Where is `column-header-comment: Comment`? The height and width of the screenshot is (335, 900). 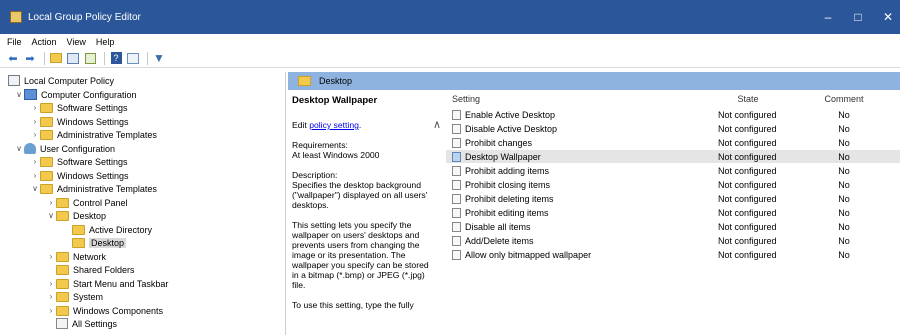 column-header-comment: Comment is located at coordinates (844, 98).